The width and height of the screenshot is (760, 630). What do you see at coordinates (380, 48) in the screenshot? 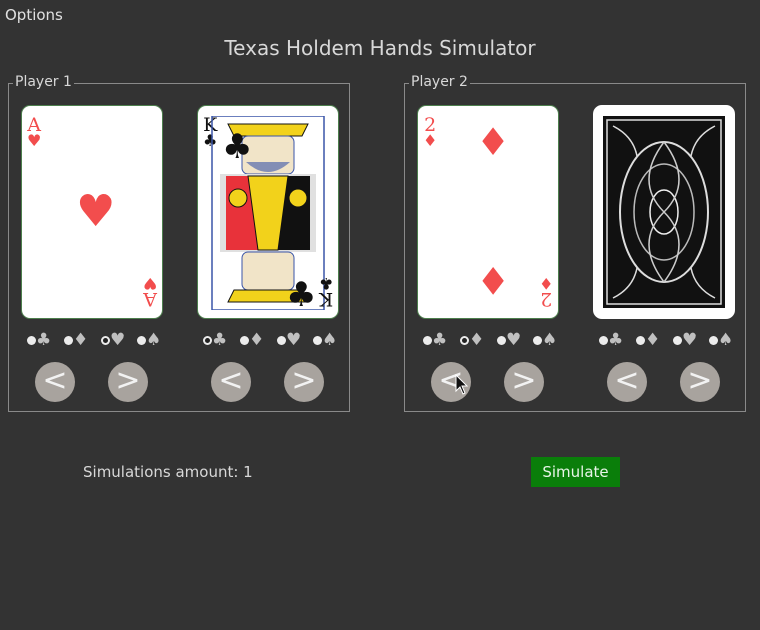
I see `app-title: Texas Holdem Hands Simulator` at bounding box center [380, 48].